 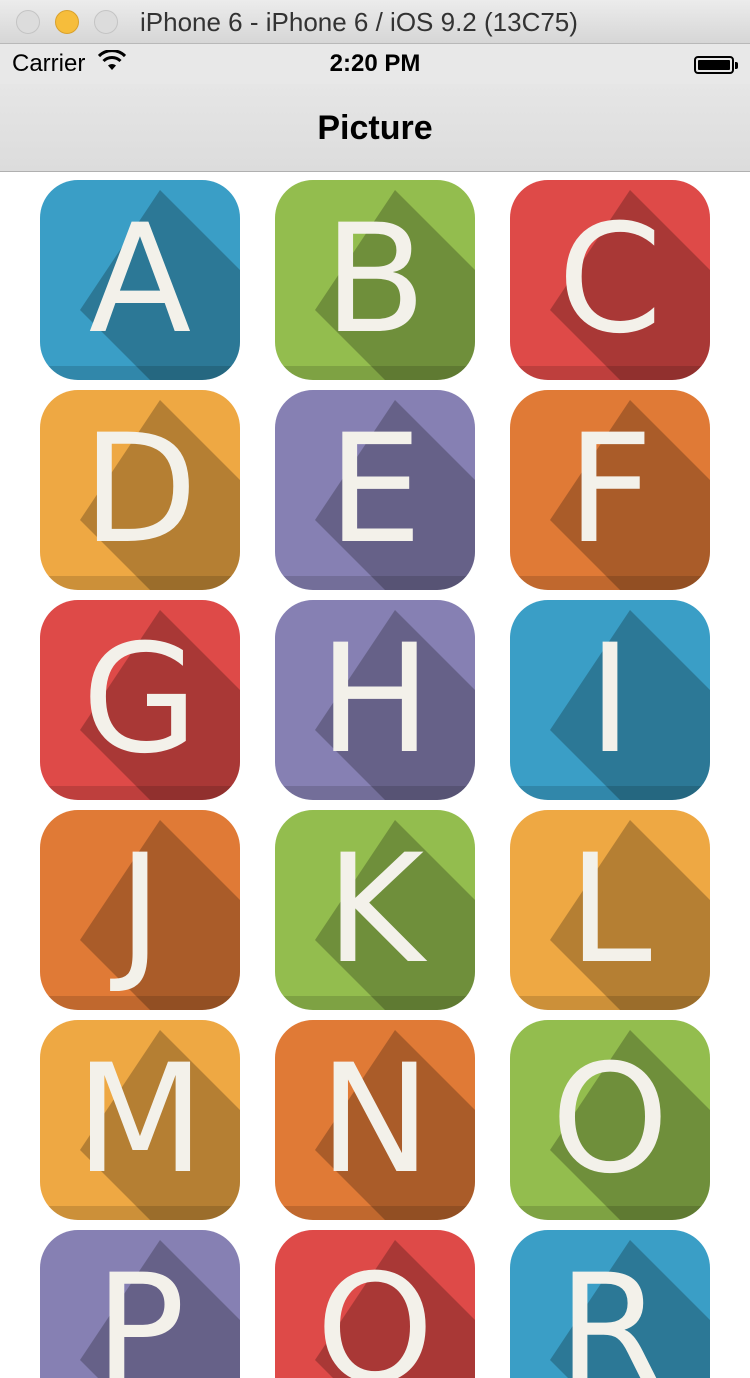 I want to click on window-zoom-button, so click(x=106, y=22).